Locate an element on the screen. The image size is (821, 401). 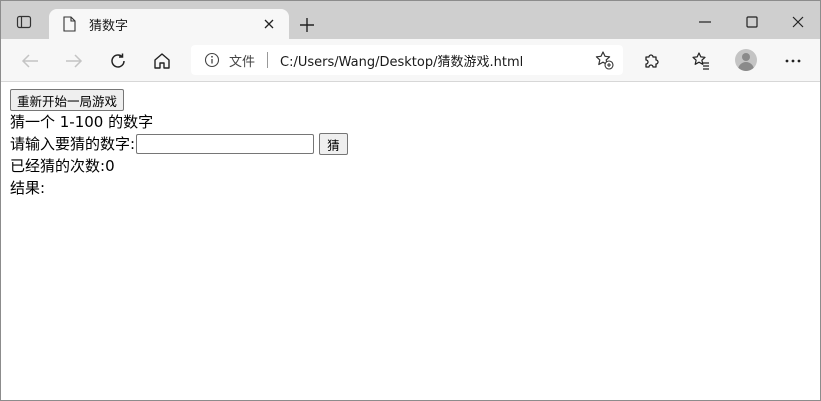
info-icon is located at coordinates (212, 60).